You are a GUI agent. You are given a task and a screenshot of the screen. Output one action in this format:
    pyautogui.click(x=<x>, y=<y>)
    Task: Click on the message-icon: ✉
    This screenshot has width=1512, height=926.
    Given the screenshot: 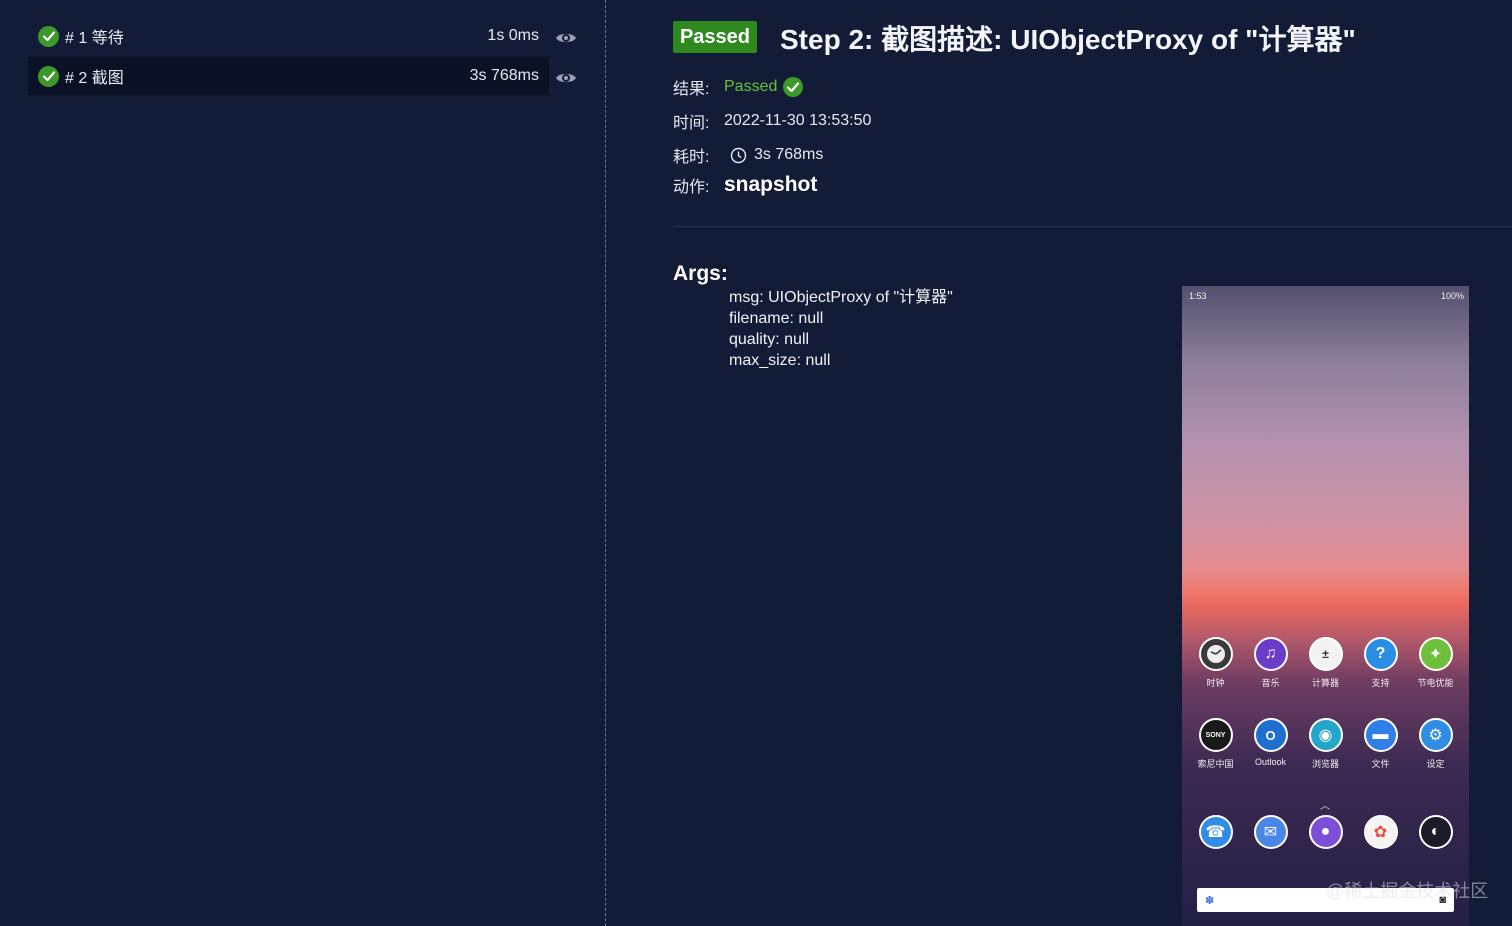 What is the action you would take?
    pyautogui.click(x=1270, y=832)
    